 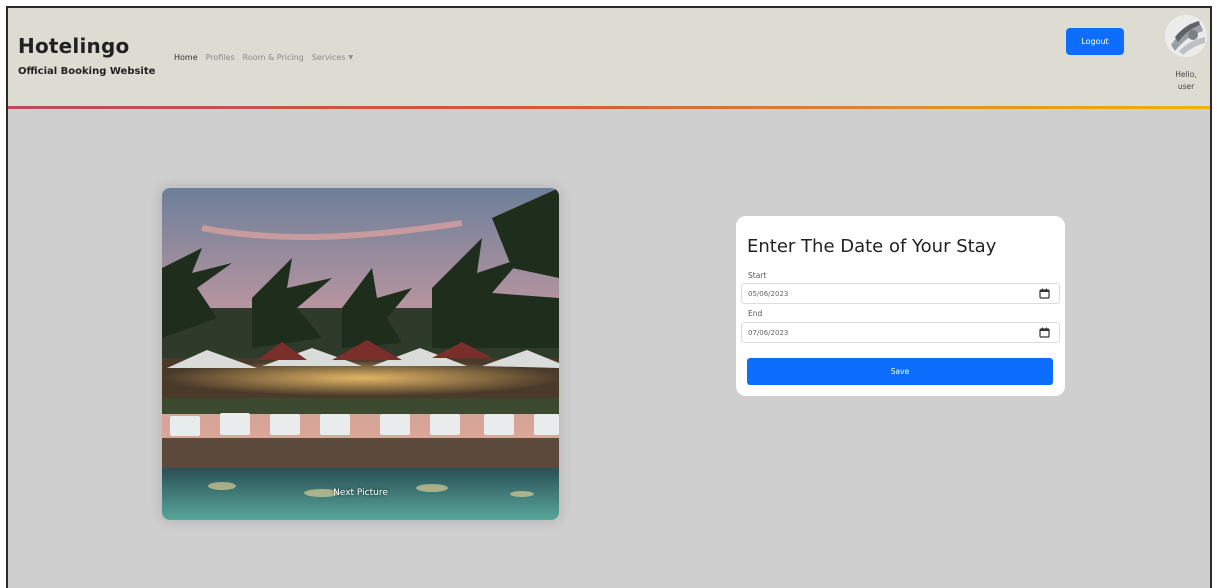 What do you see at coordinates (186, 57) in the screenshot?
I see `nav-home: Home` at bounding box center [186, 57].